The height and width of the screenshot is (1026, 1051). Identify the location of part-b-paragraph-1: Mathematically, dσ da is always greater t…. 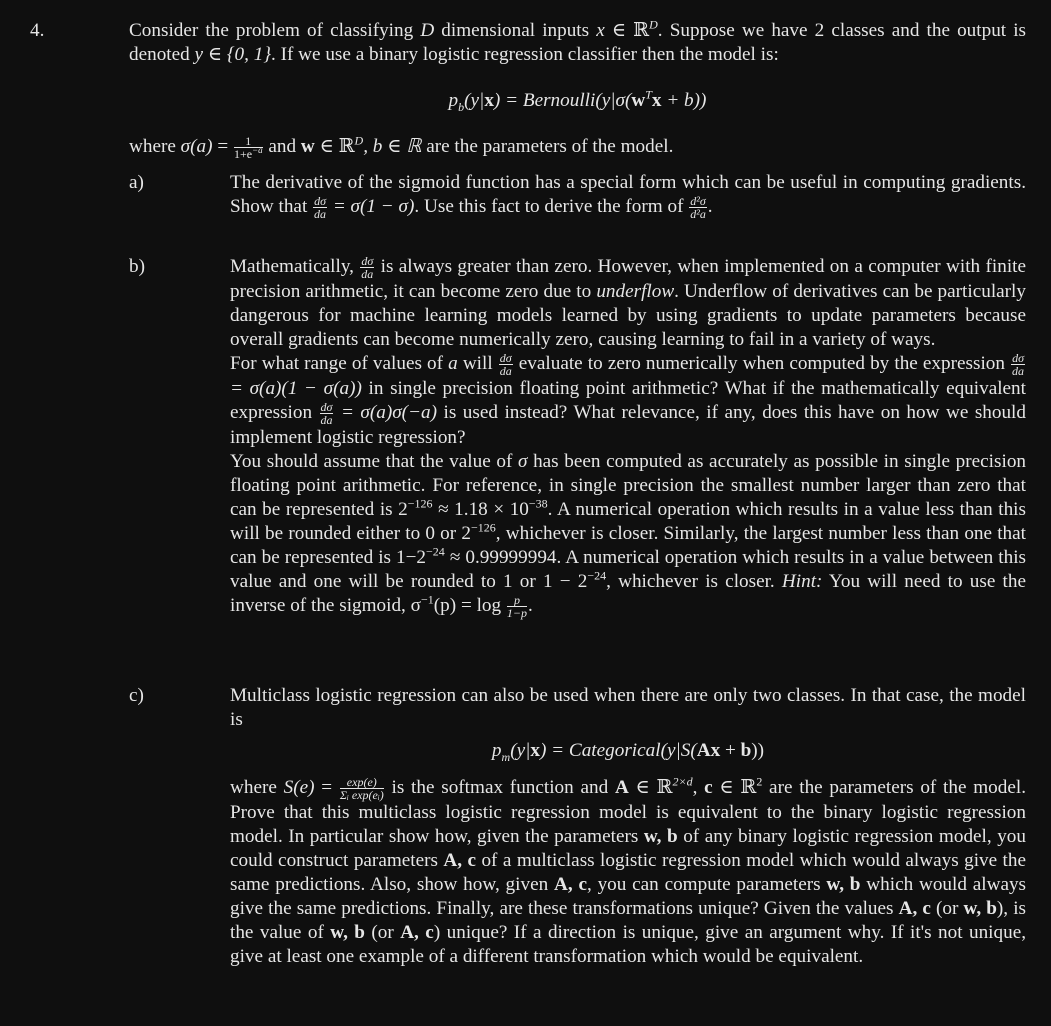
(628, 302).